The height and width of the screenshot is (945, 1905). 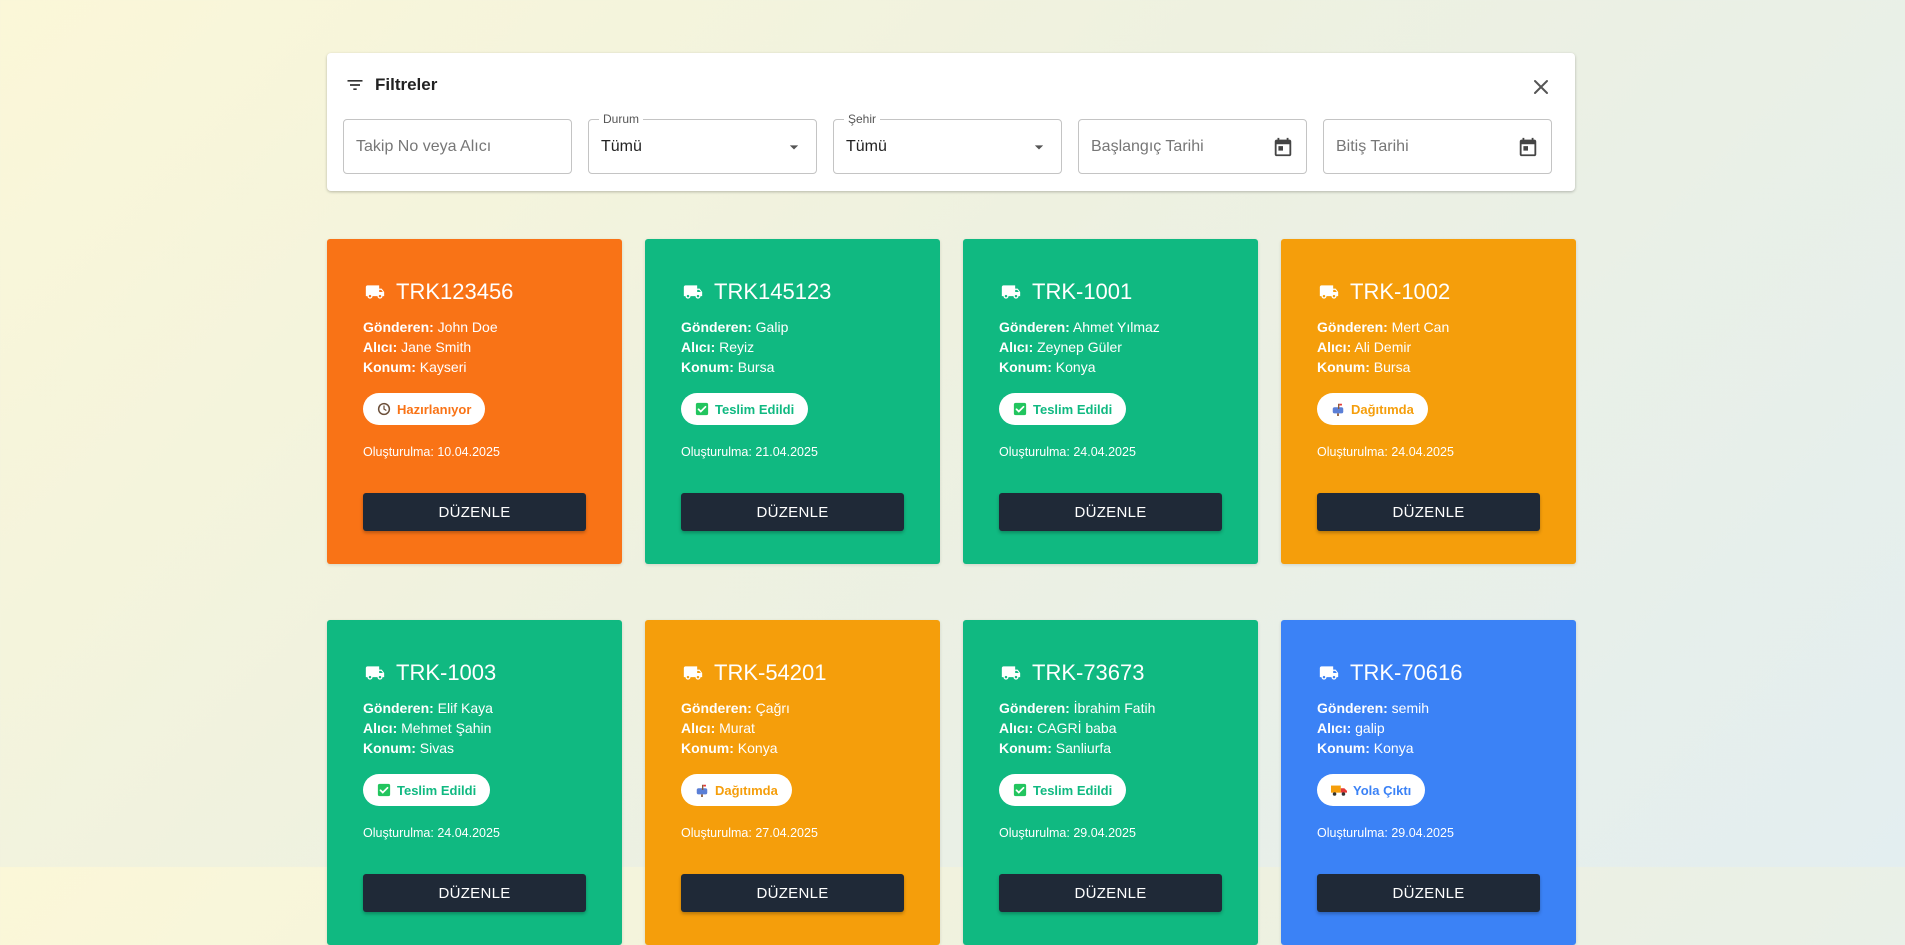 I want to click on sender-row: Gönderen: semih, so click(x=1428, y=708).